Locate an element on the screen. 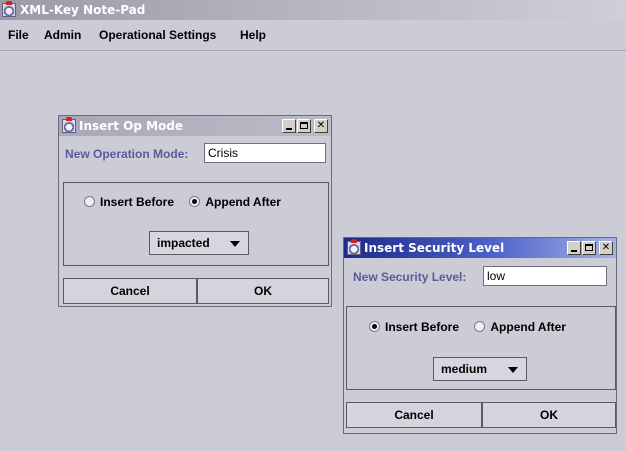  operation-mode-label: New Operation Mode: is located at coordinates (127, 154).